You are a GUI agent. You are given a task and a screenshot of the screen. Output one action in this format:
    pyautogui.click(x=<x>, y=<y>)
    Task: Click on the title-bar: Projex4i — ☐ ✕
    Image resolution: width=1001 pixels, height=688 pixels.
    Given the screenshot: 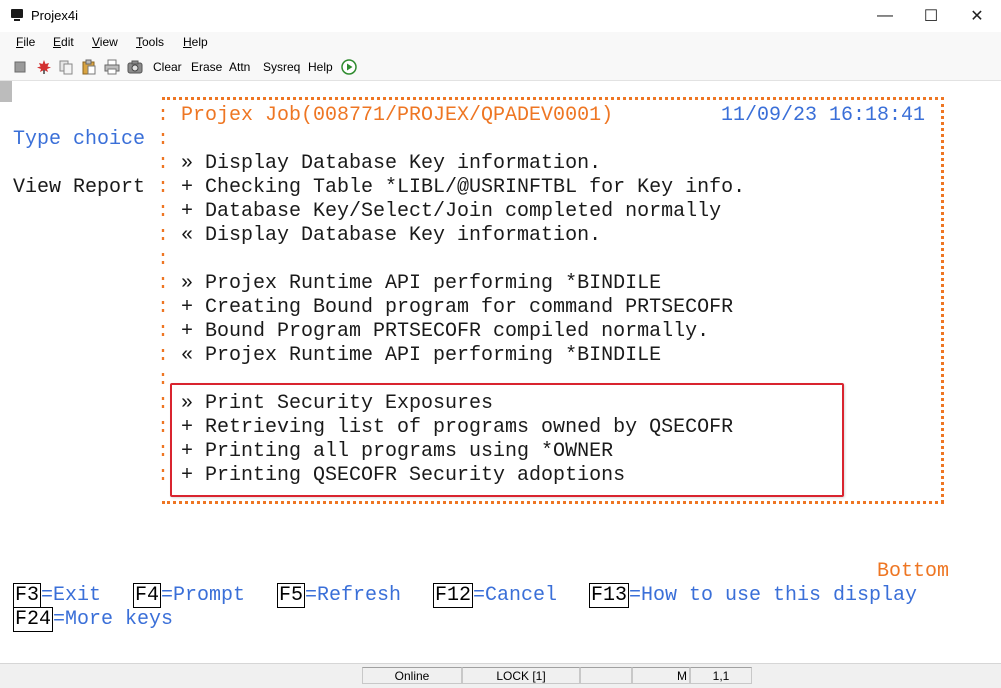 What is the action you would take?
    pyautogui.click(x=500, y=16)
    